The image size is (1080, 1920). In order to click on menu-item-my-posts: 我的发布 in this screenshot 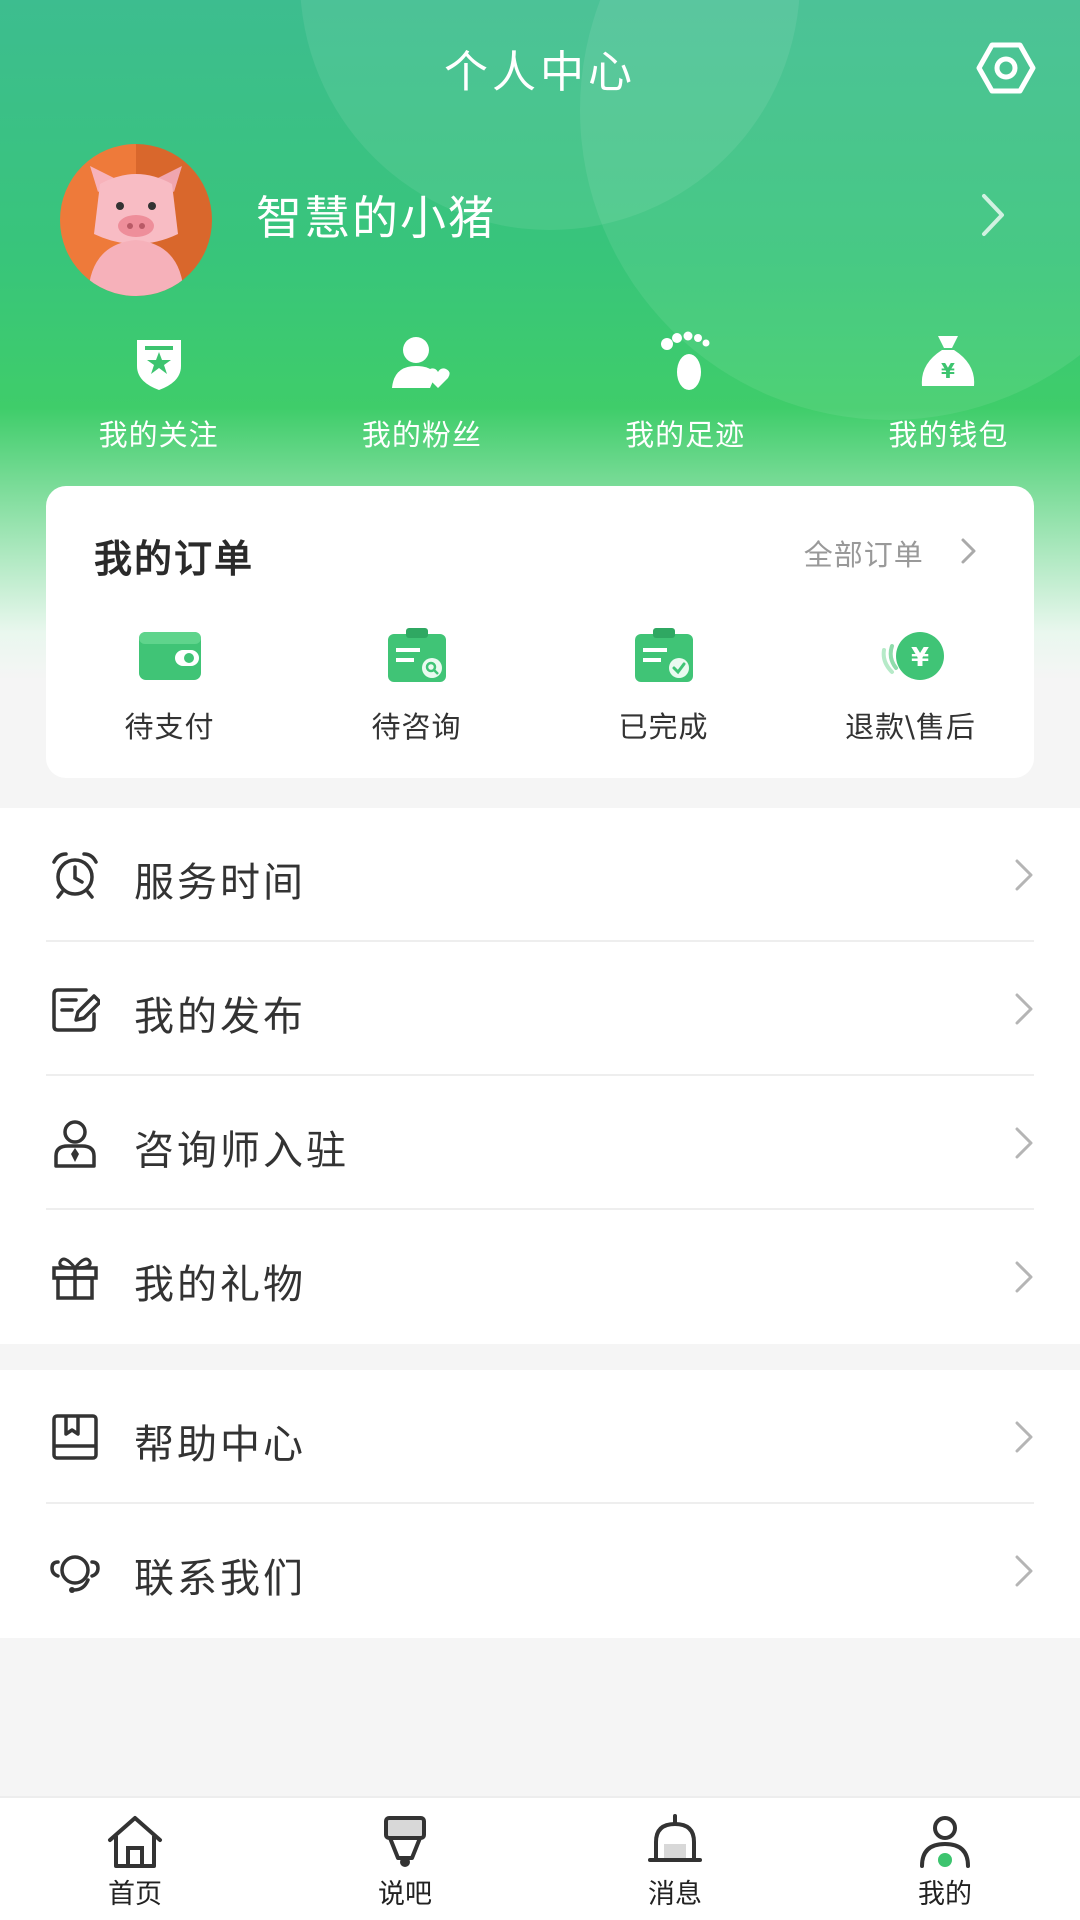, I will do `click(540, 1009)`.